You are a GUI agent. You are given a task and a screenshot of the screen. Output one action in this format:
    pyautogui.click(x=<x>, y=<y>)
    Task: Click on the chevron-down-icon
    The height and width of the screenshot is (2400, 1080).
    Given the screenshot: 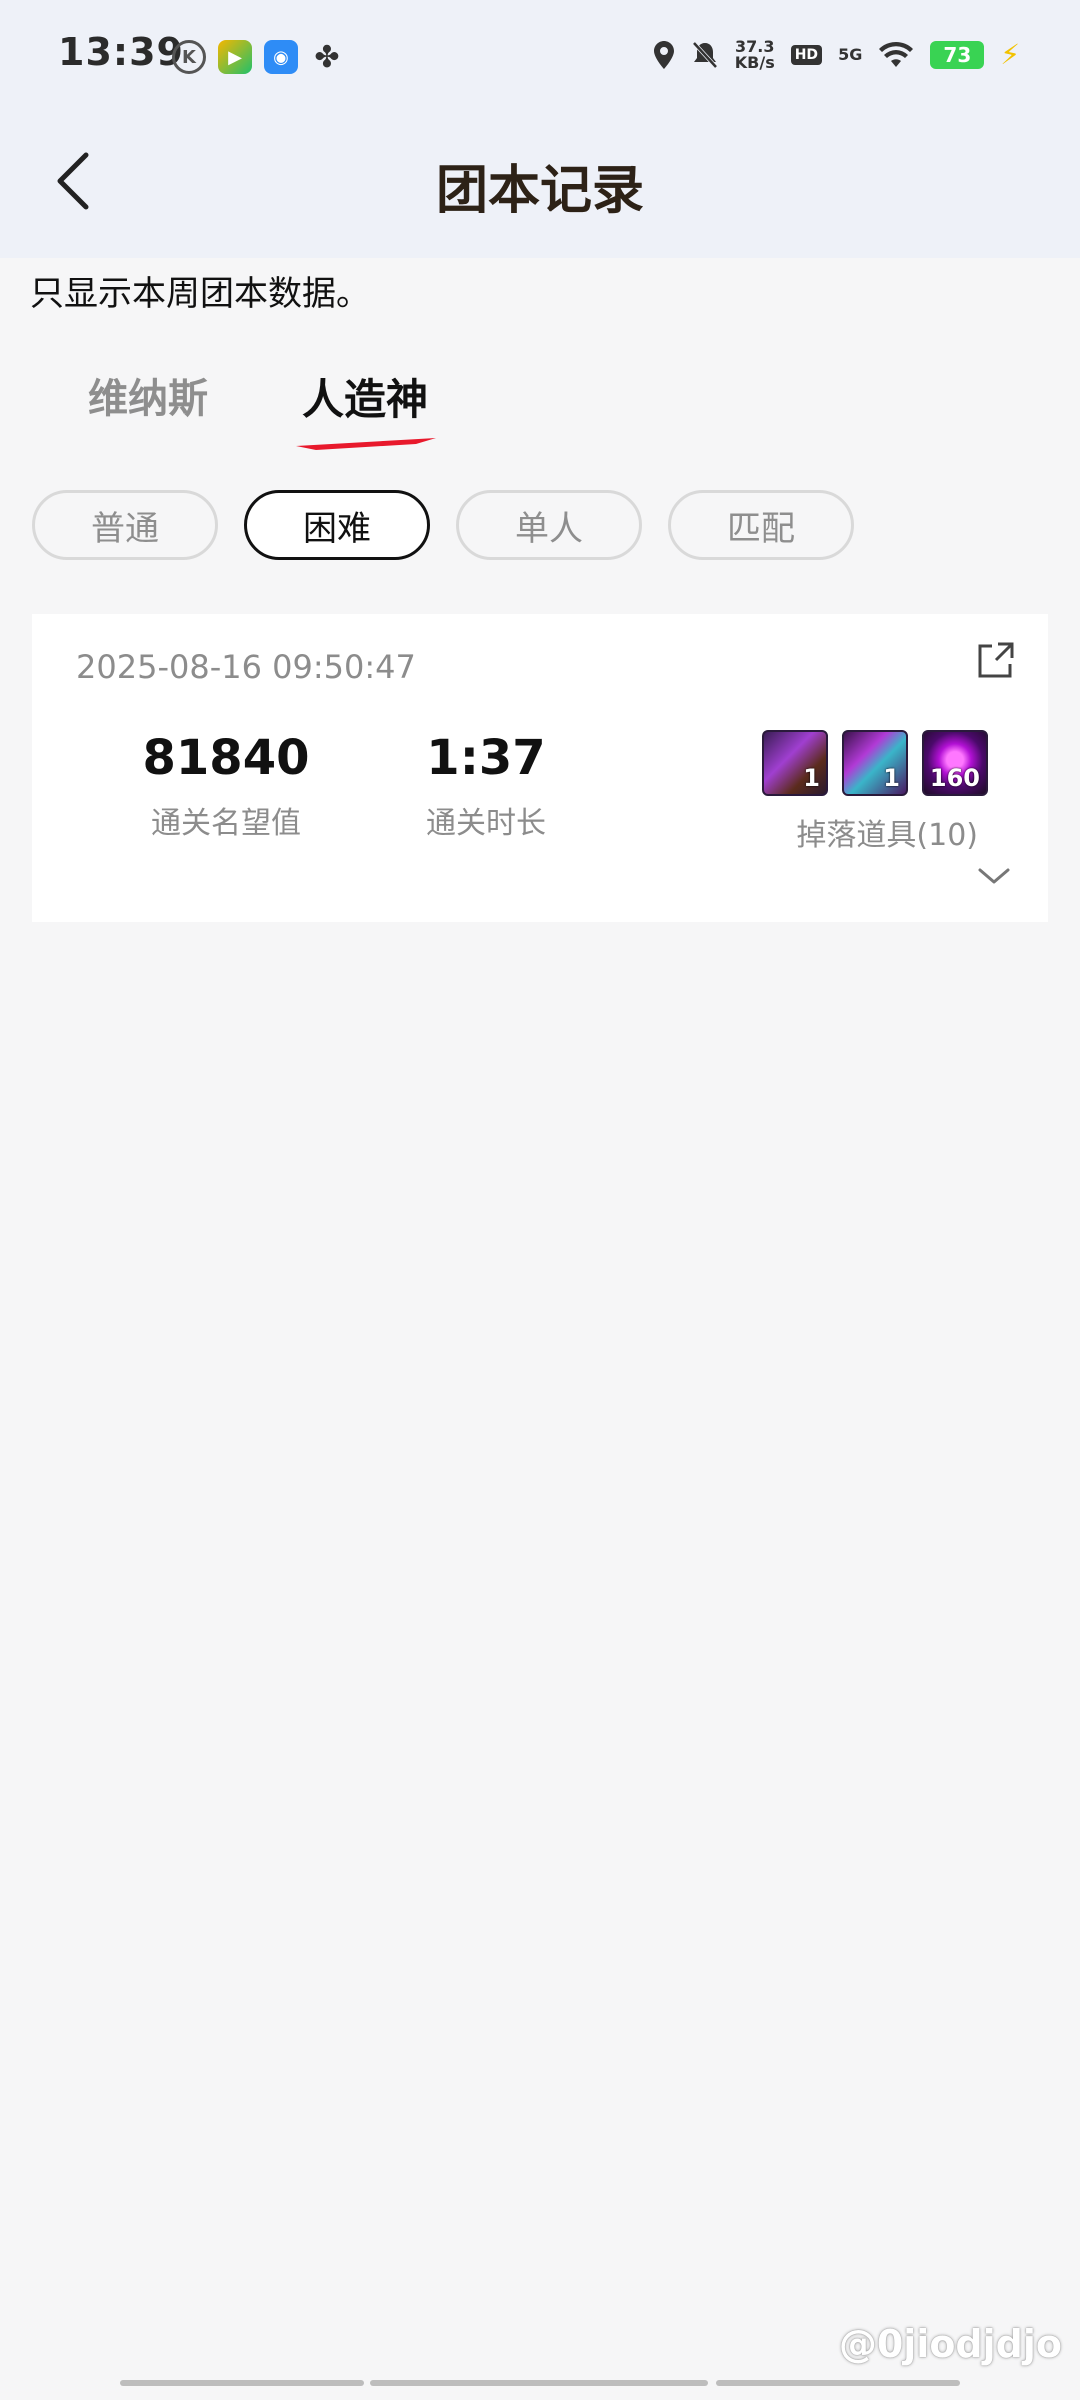 What is the action you would take?
    pyautogui.click(x=994, y=876)
    